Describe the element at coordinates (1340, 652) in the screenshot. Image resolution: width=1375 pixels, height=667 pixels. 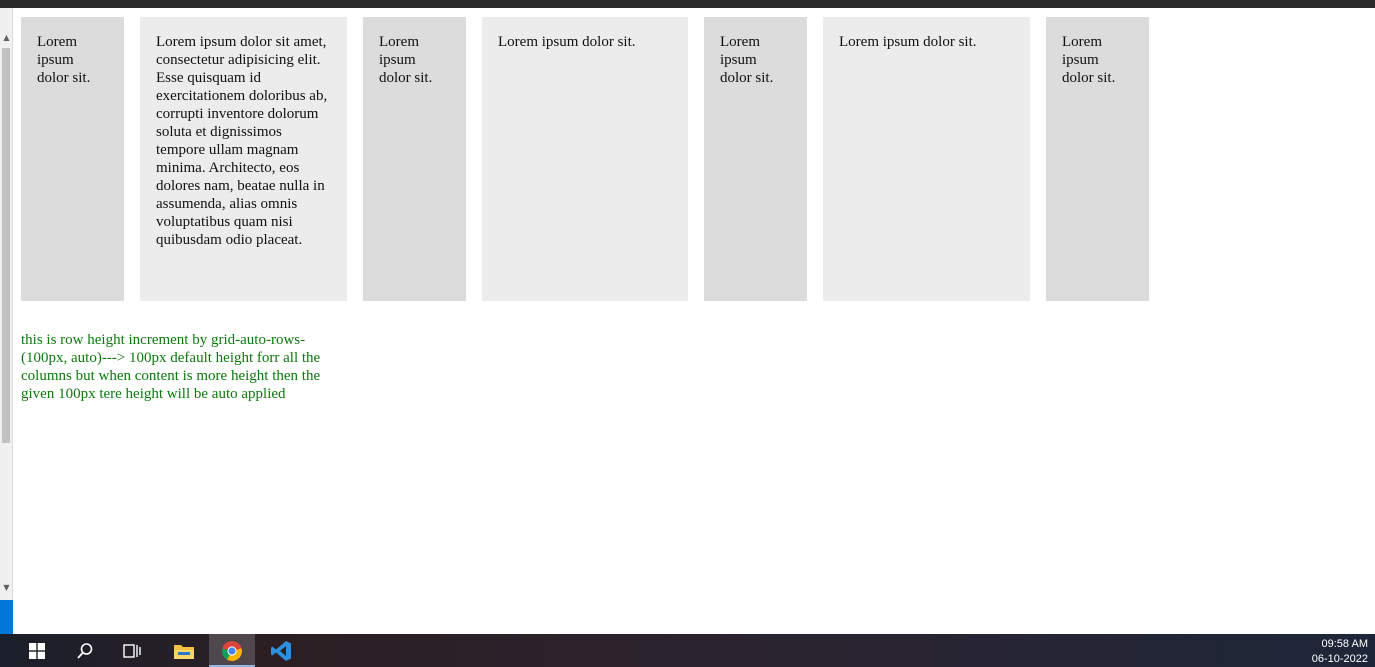
I see `system-clock: 09:58 AM 06-10-2022` at that location.